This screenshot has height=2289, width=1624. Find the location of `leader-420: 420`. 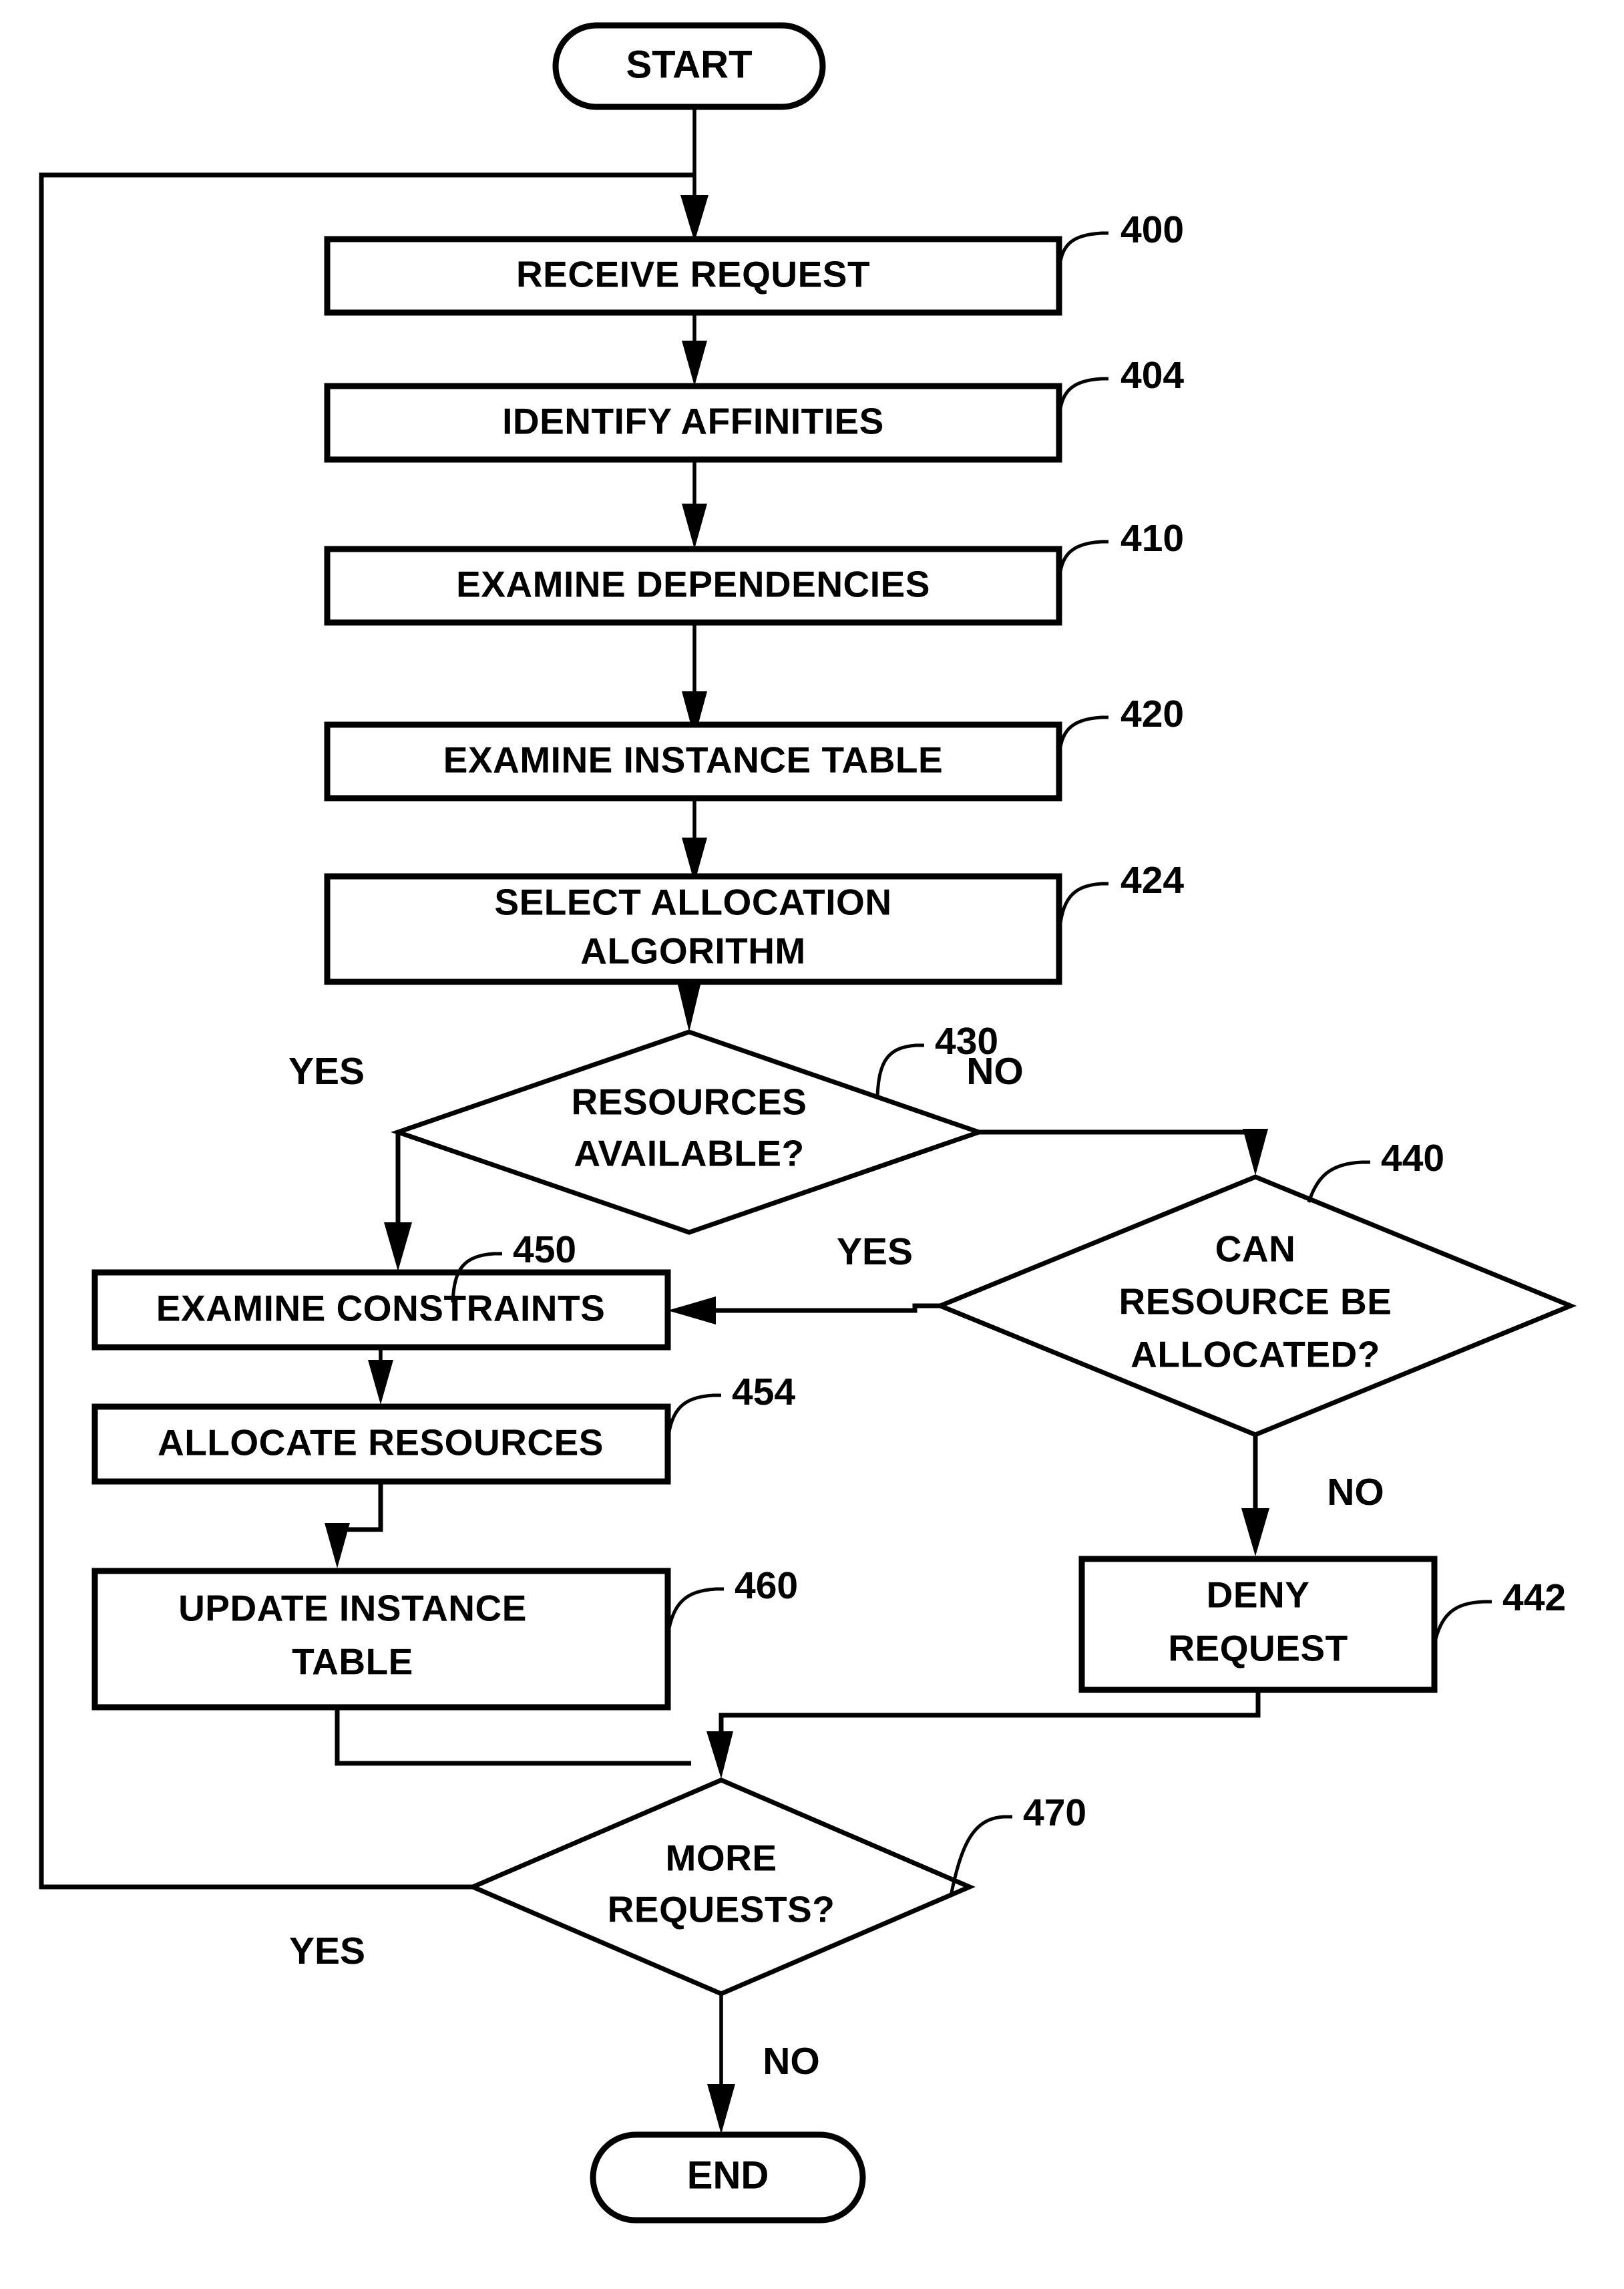

leader-420: 420 is located at coordinates (1120, 726).